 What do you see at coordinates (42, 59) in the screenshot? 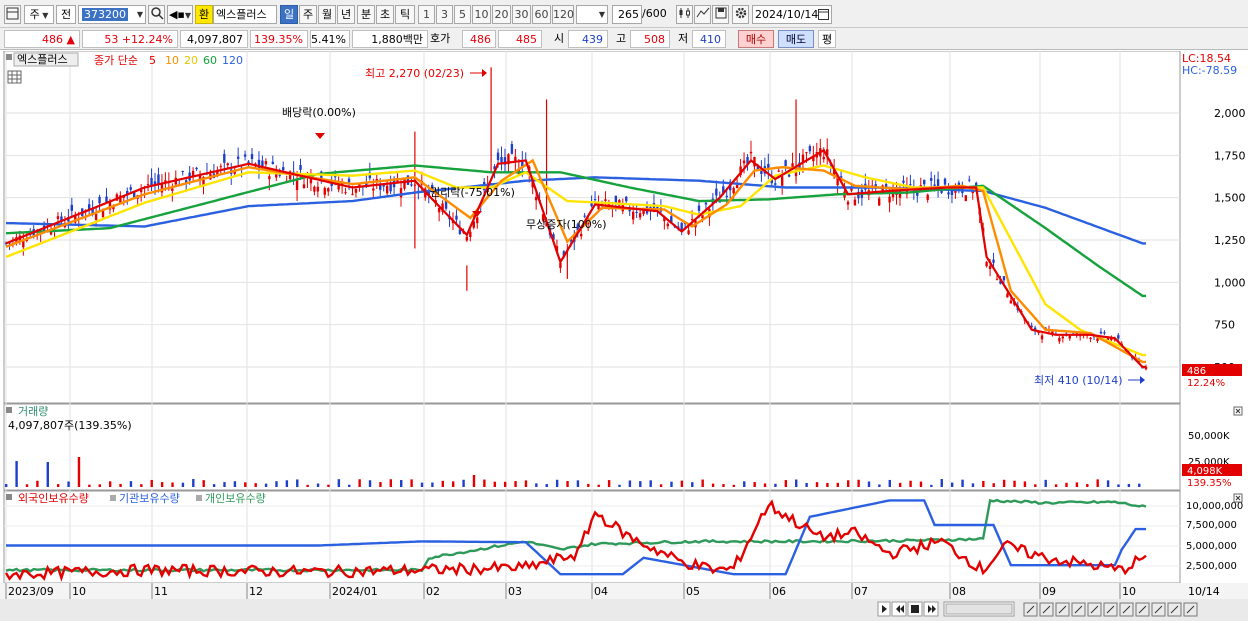
I see `stock-title: 엑스플러스` at bounding box center [42, 59].